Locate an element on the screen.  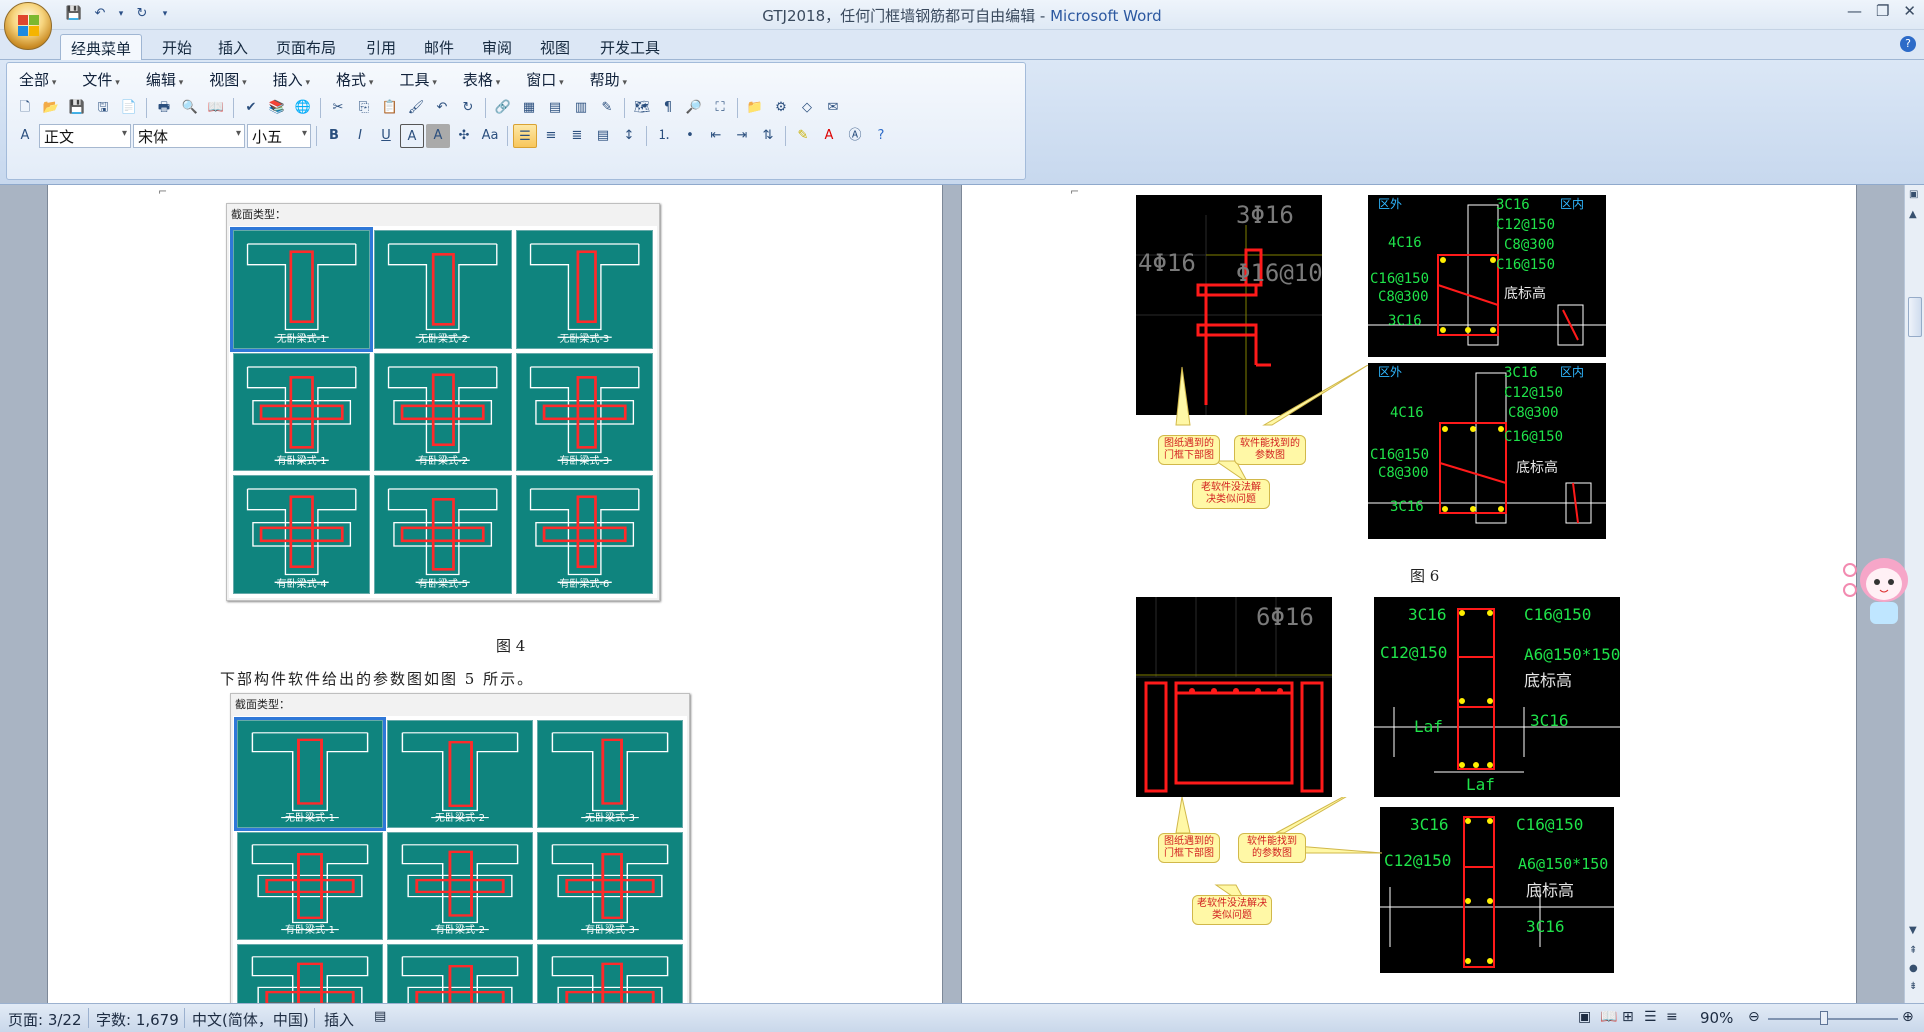
page-indicator: 页面: 3/22 is located at coordinates (45, 1019).